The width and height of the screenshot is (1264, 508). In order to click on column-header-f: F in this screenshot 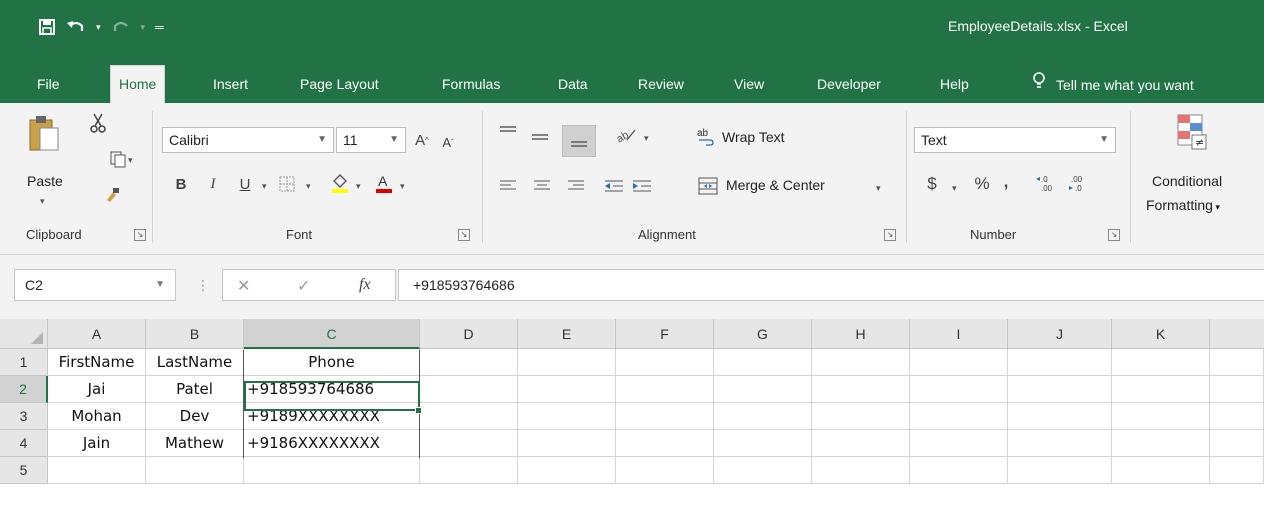, I will do `click(665, 334)`.